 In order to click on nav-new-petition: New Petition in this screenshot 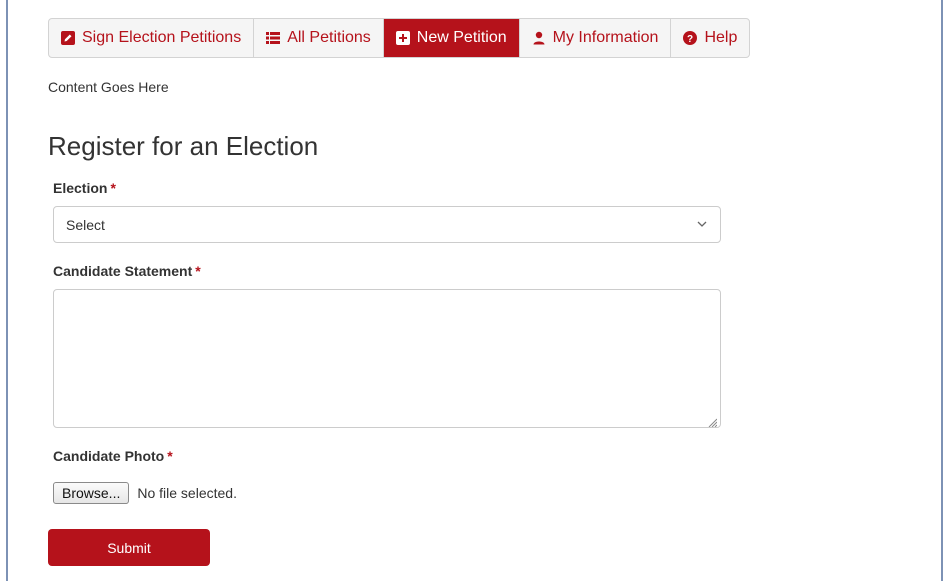, I will do `click(451, 38)`.